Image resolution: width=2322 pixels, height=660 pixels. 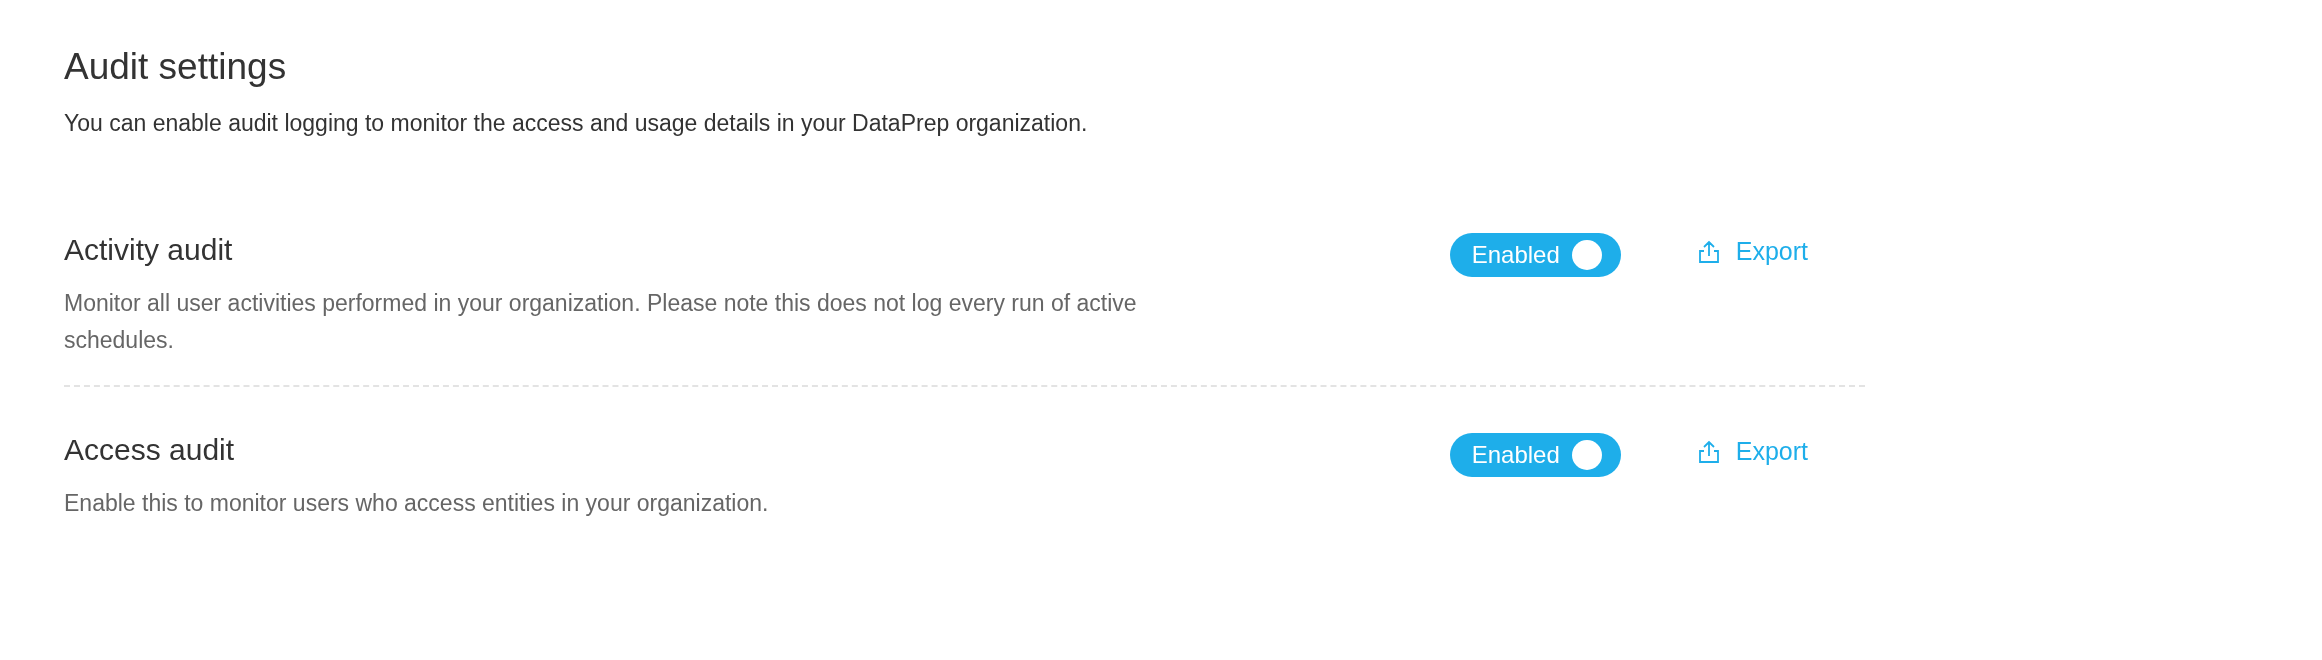 I want to click on section-description: Enable this to monitor users who access entities in your organization., so click(x=417, y=503).